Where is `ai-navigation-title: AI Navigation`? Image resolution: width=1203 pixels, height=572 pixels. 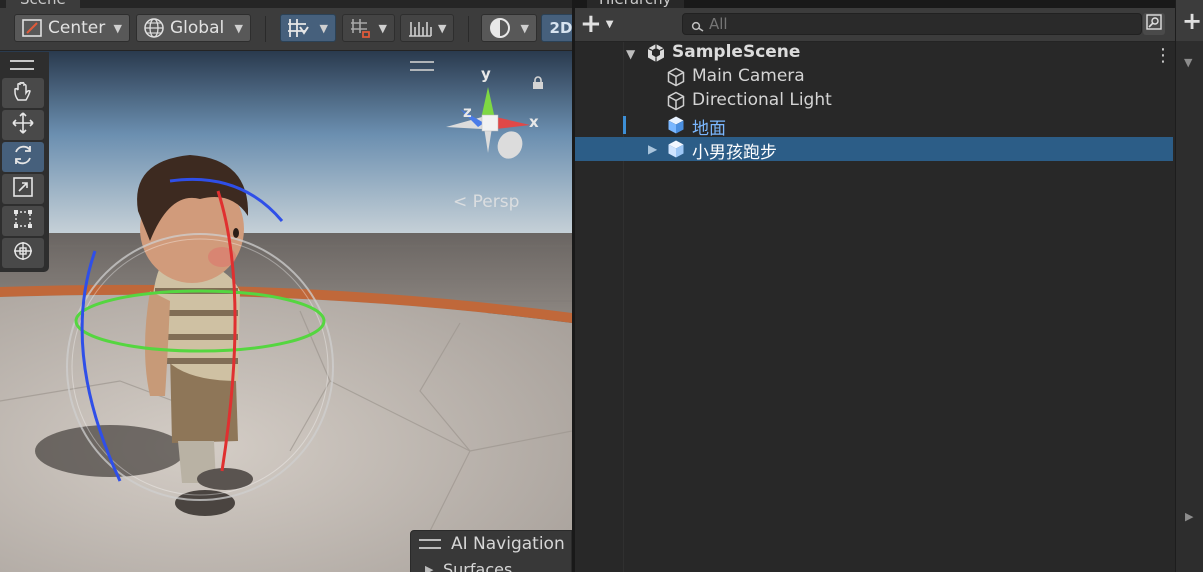 ai-navigation-title: AI Navigation is located at coordinates (508, 544).